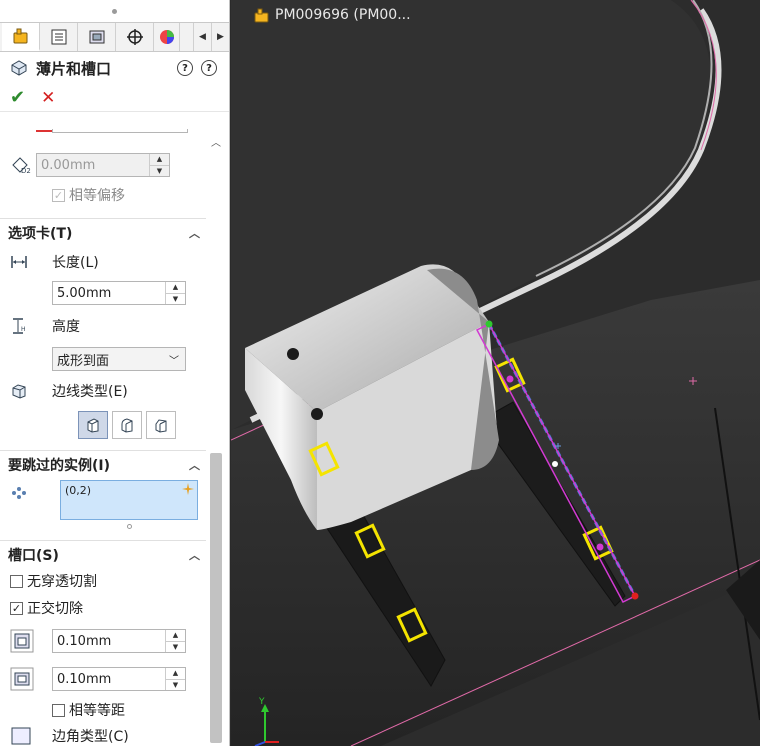 This screenshot has height=746, width=760. Describe the element at coordinates (216, 437) in the screenshot. I see `panel-scrollbar: ︿` at that location.